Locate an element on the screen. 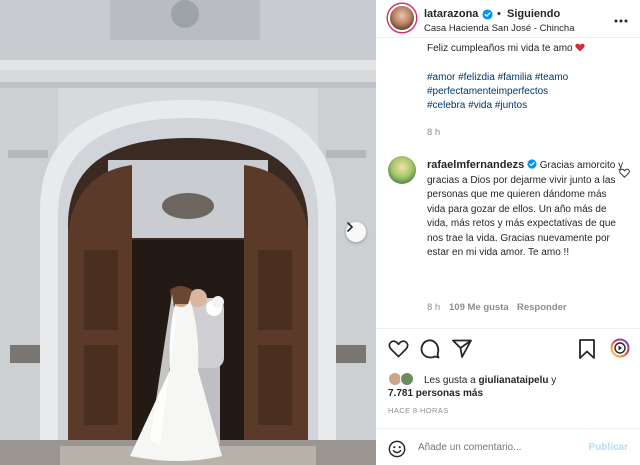 Image resolution: width=640 pixels, height=465 pixels. comment-bubble-icon is located at coordinates (430, 351).